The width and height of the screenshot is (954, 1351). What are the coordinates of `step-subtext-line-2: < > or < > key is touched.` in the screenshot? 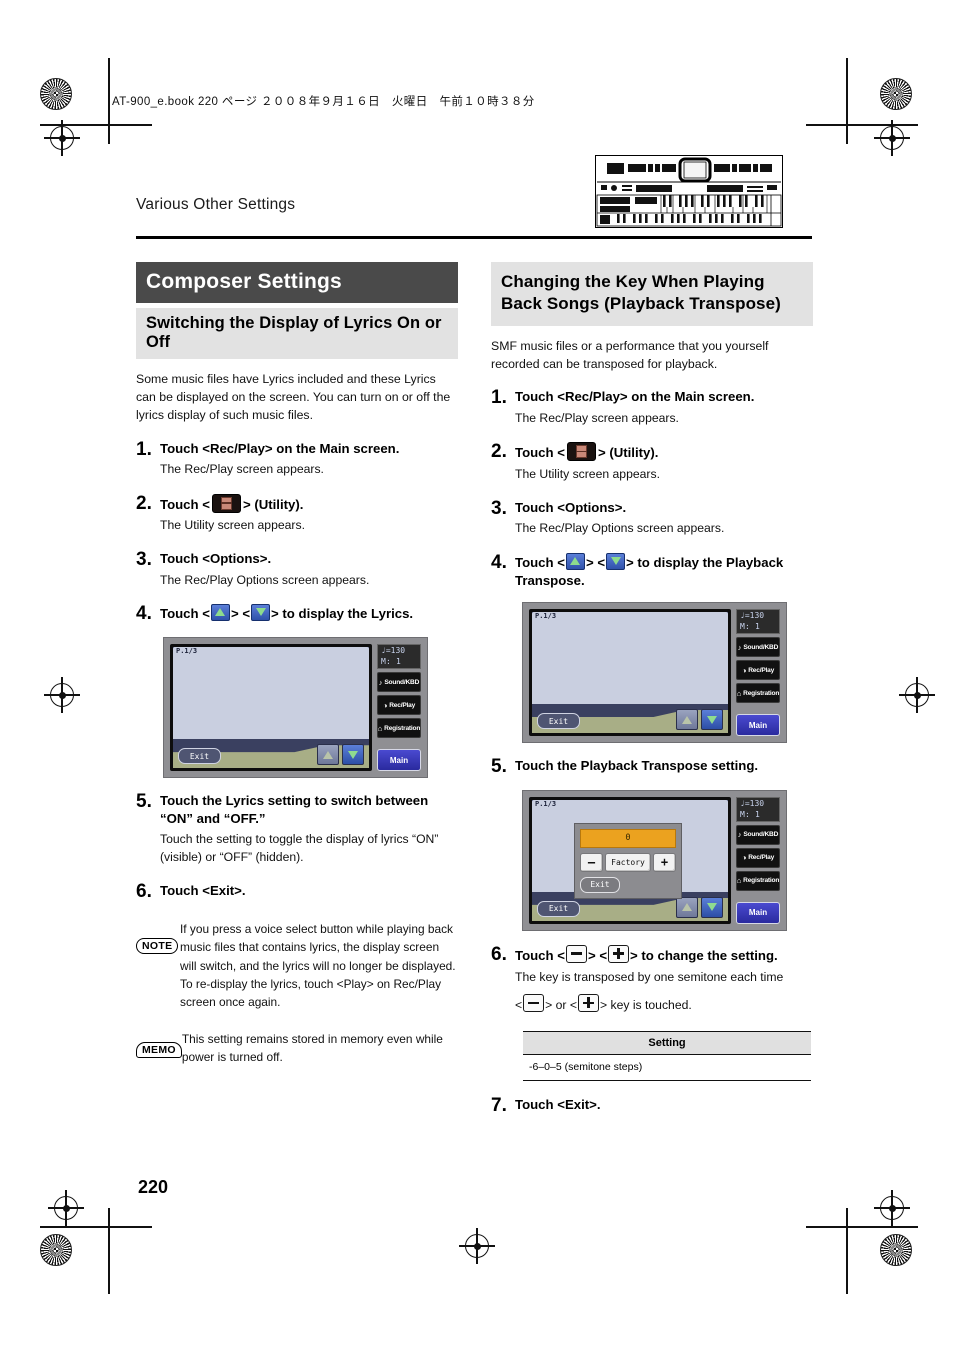 It's located at (664, 1004).